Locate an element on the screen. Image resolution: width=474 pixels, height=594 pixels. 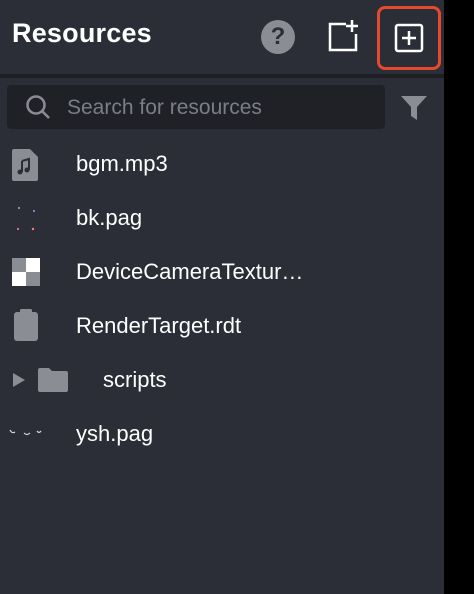
list-item: scripts is located at coordinates (222, 381).